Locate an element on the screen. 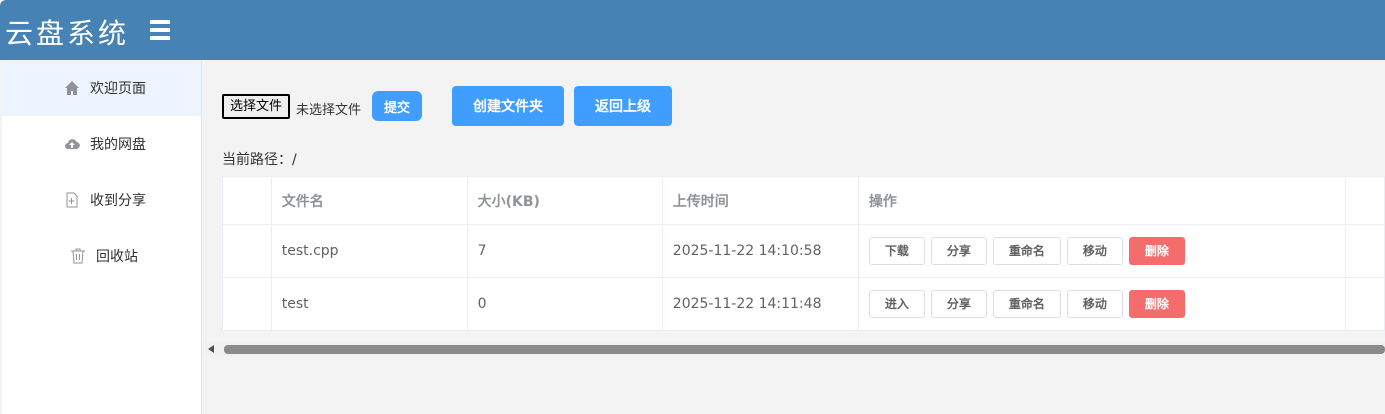 This screenshot has width=1385, height=414. sidebar-item-recycle-bin: 回收站 is located at coordinates (101, 256).